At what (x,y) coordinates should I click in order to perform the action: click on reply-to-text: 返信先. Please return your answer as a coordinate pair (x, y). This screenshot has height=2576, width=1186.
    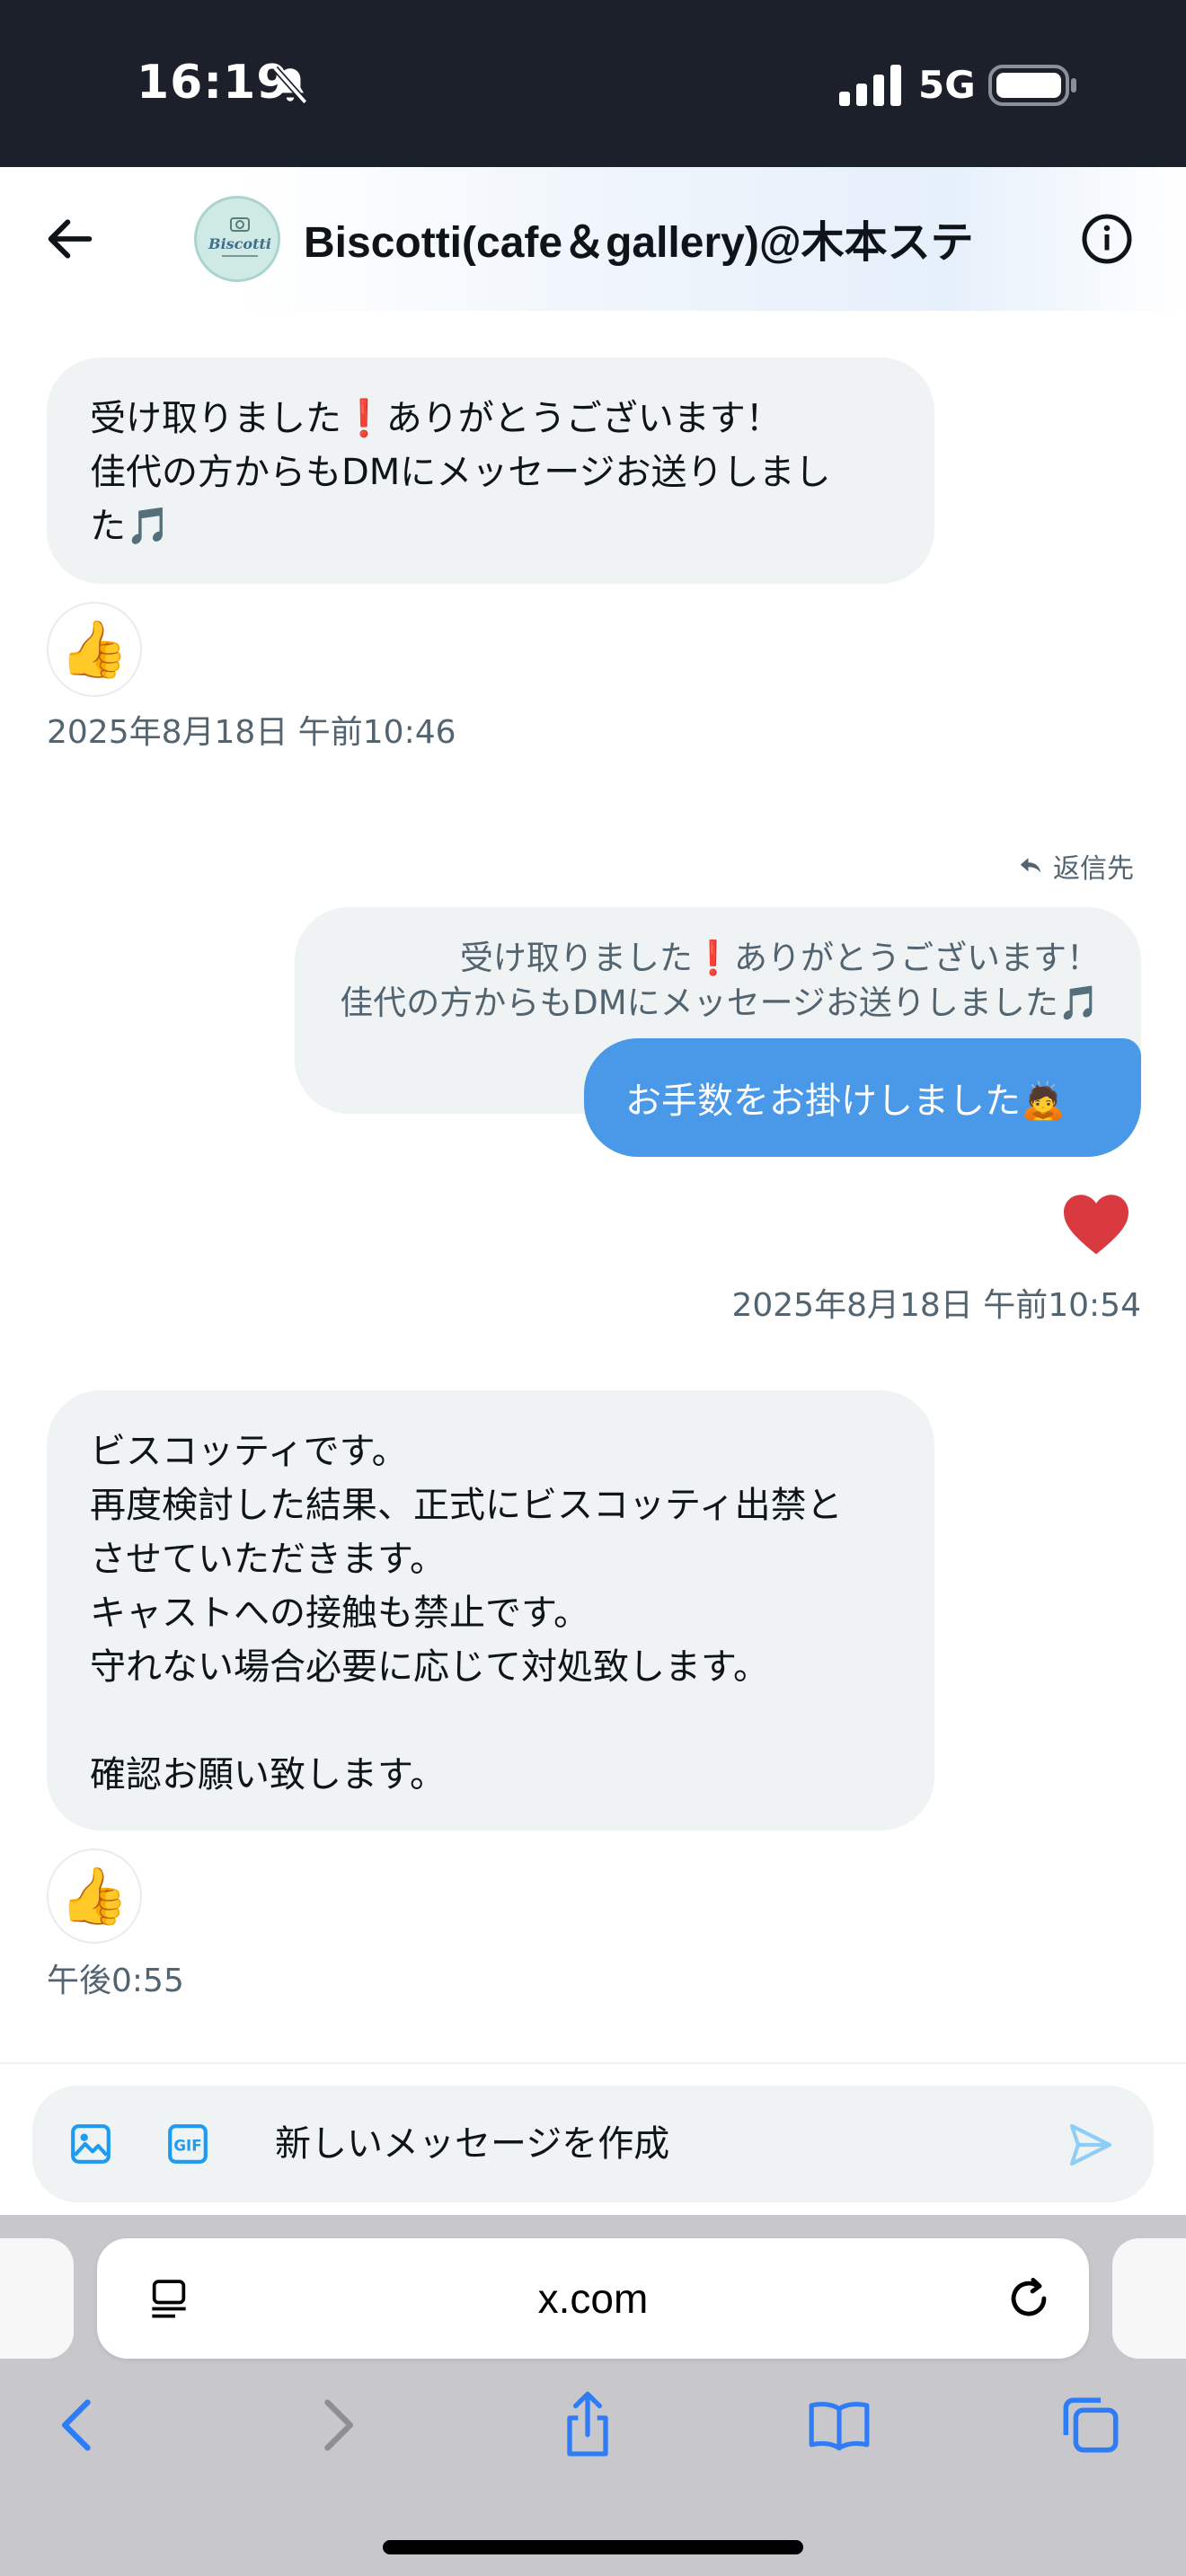
    Looking at the image, I should click on (1093, 869).